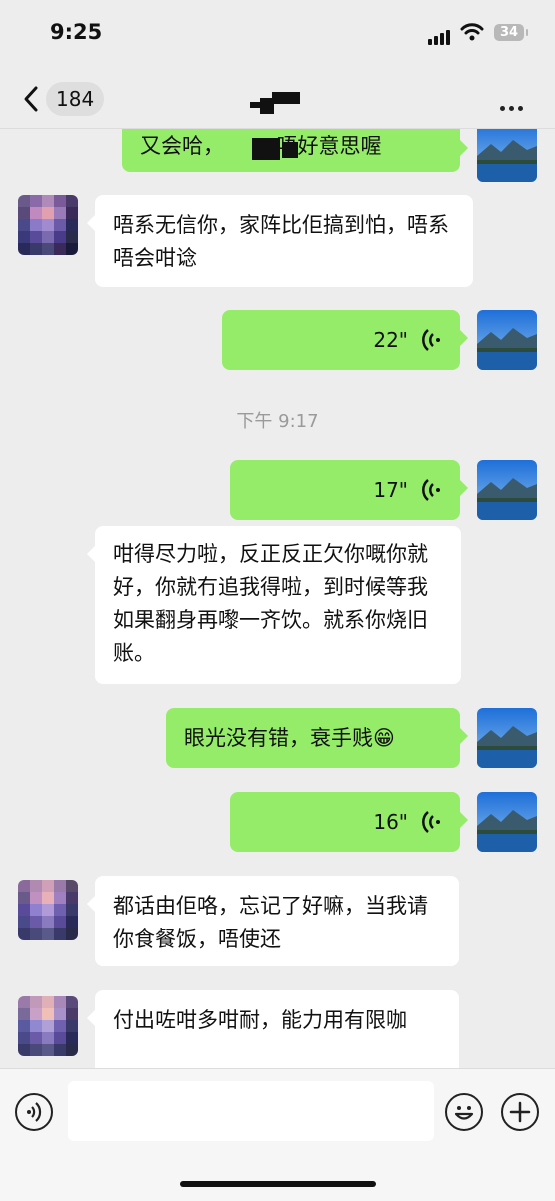 The height and width of the screenshot is (1201, 555). Describe the element at coordinates (251, 1111) in the screenshot. I see `message-input` at that location.